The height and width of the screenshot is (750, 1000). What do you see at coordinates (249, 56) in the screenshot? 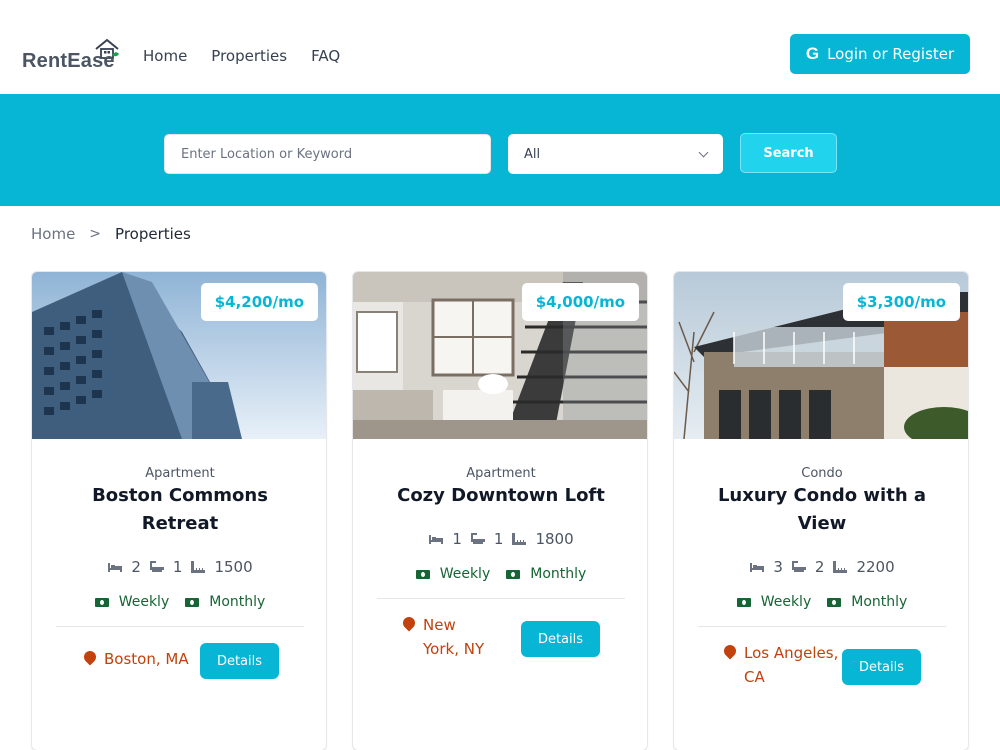
I see `nav-properties: Properties` at bounding box center [249, 56].